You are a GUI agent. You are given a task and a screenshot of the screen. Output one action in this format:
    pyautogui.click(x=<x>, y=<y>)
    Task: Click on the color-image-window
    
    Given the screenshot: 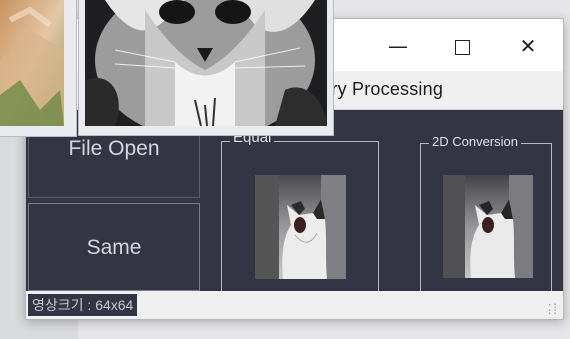 What is the action you would take?
    pyautogui.click(x=38, y=68)
    